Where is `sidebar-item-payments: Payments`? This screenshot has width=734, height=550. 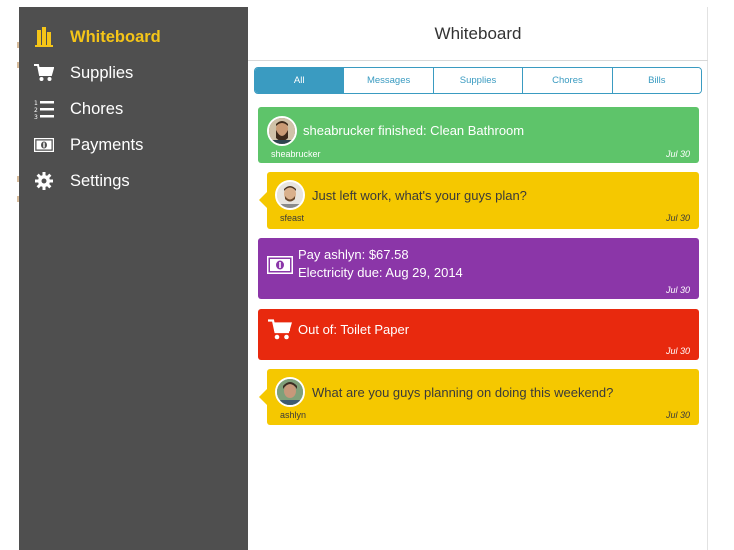 sidebar-item-payments: Payments is located at coordinates (133, 145).